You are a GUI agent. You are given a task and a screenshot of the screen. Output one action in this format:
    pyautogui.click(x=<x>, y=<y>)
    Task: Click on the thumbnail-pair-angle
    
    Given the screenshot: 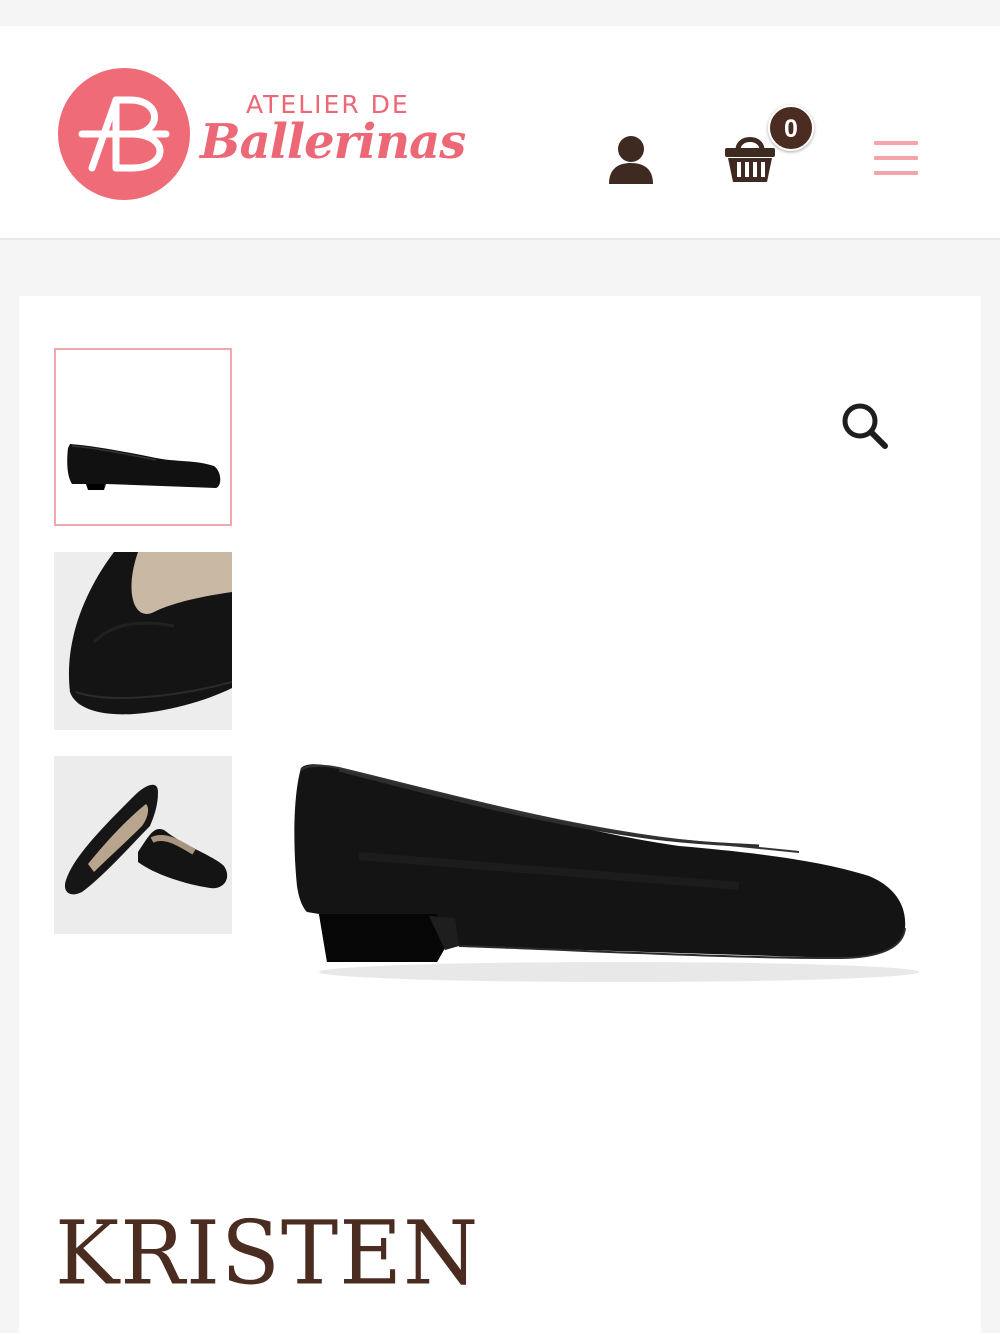 What is the action you would take?
    pyautogui.click(x=143, y=845)
    